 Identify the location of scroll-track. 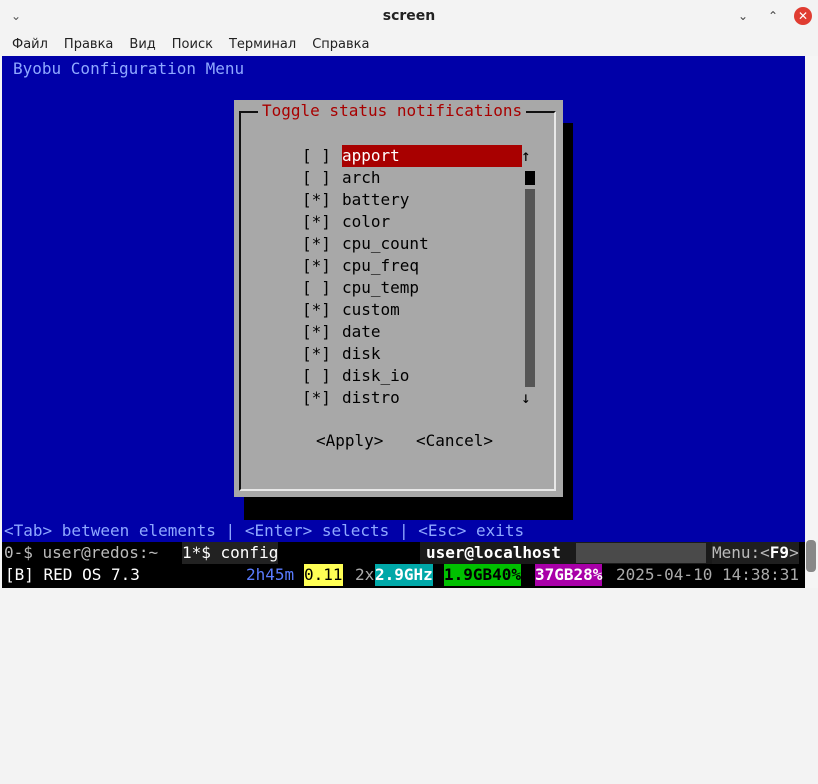
(530, 288).